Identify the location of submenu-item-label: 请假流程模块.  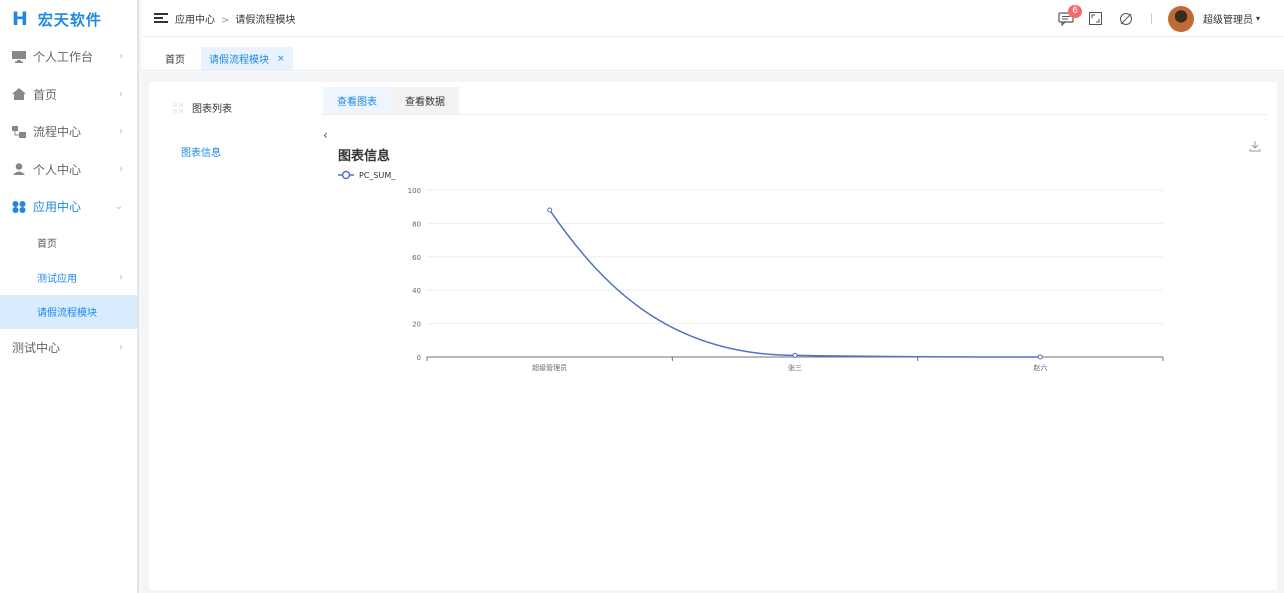
(67, 314).